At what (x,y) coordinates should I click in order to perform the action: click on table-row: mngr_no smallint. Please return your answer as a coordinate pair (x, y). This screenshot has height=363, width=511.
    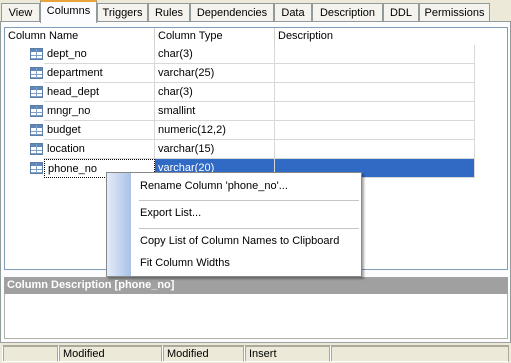
    Looking at the image, I should click on (240, 111).